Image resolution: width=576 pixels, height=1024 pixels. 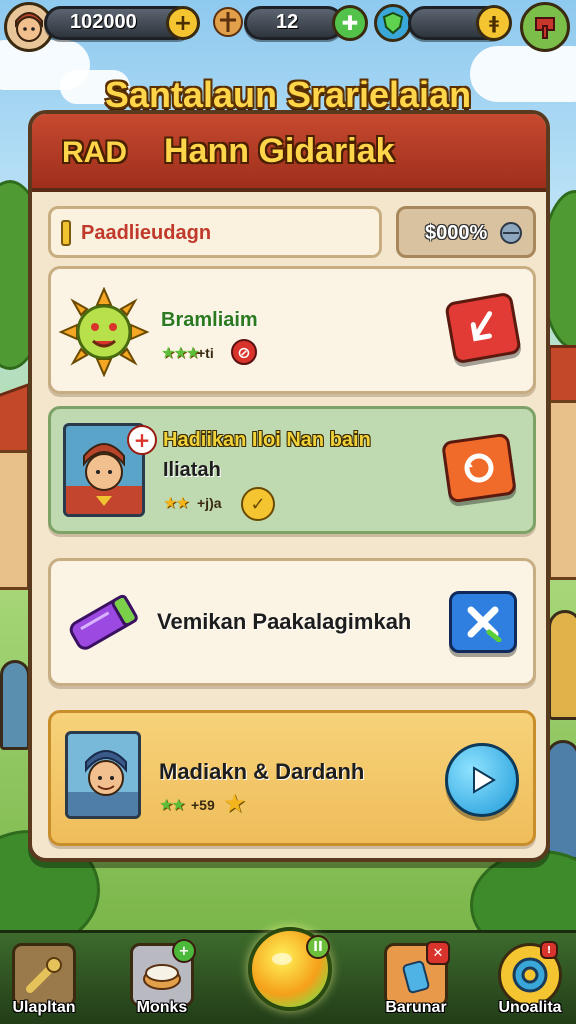 I want to click on sun-icon, so click(x=104, y=332).